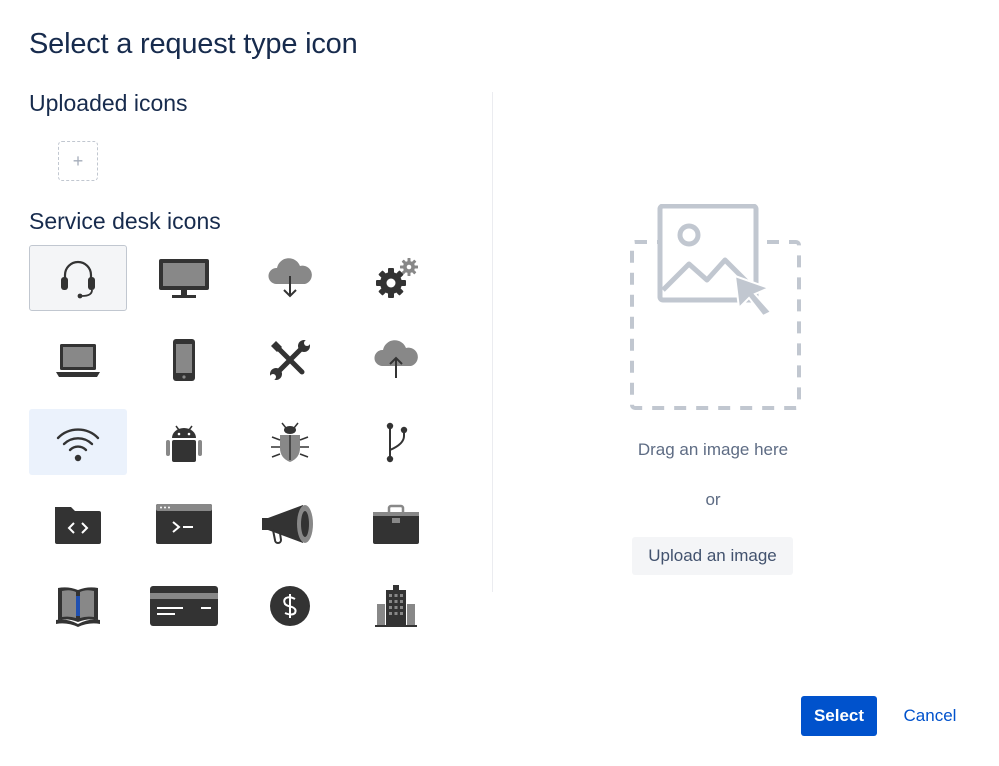 The image size is (999, 766). I want to click on icon-option-monitor, so click(184, 278).